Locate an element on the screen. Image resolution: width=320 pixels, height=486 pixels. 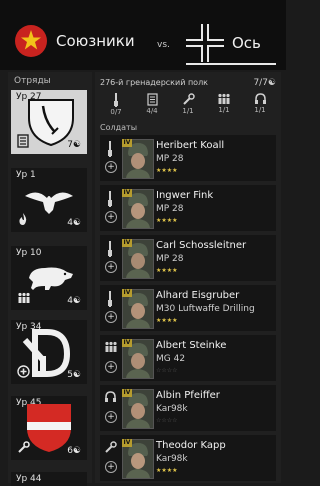
axis-faction: Ось is located at coordinates (223, 43).